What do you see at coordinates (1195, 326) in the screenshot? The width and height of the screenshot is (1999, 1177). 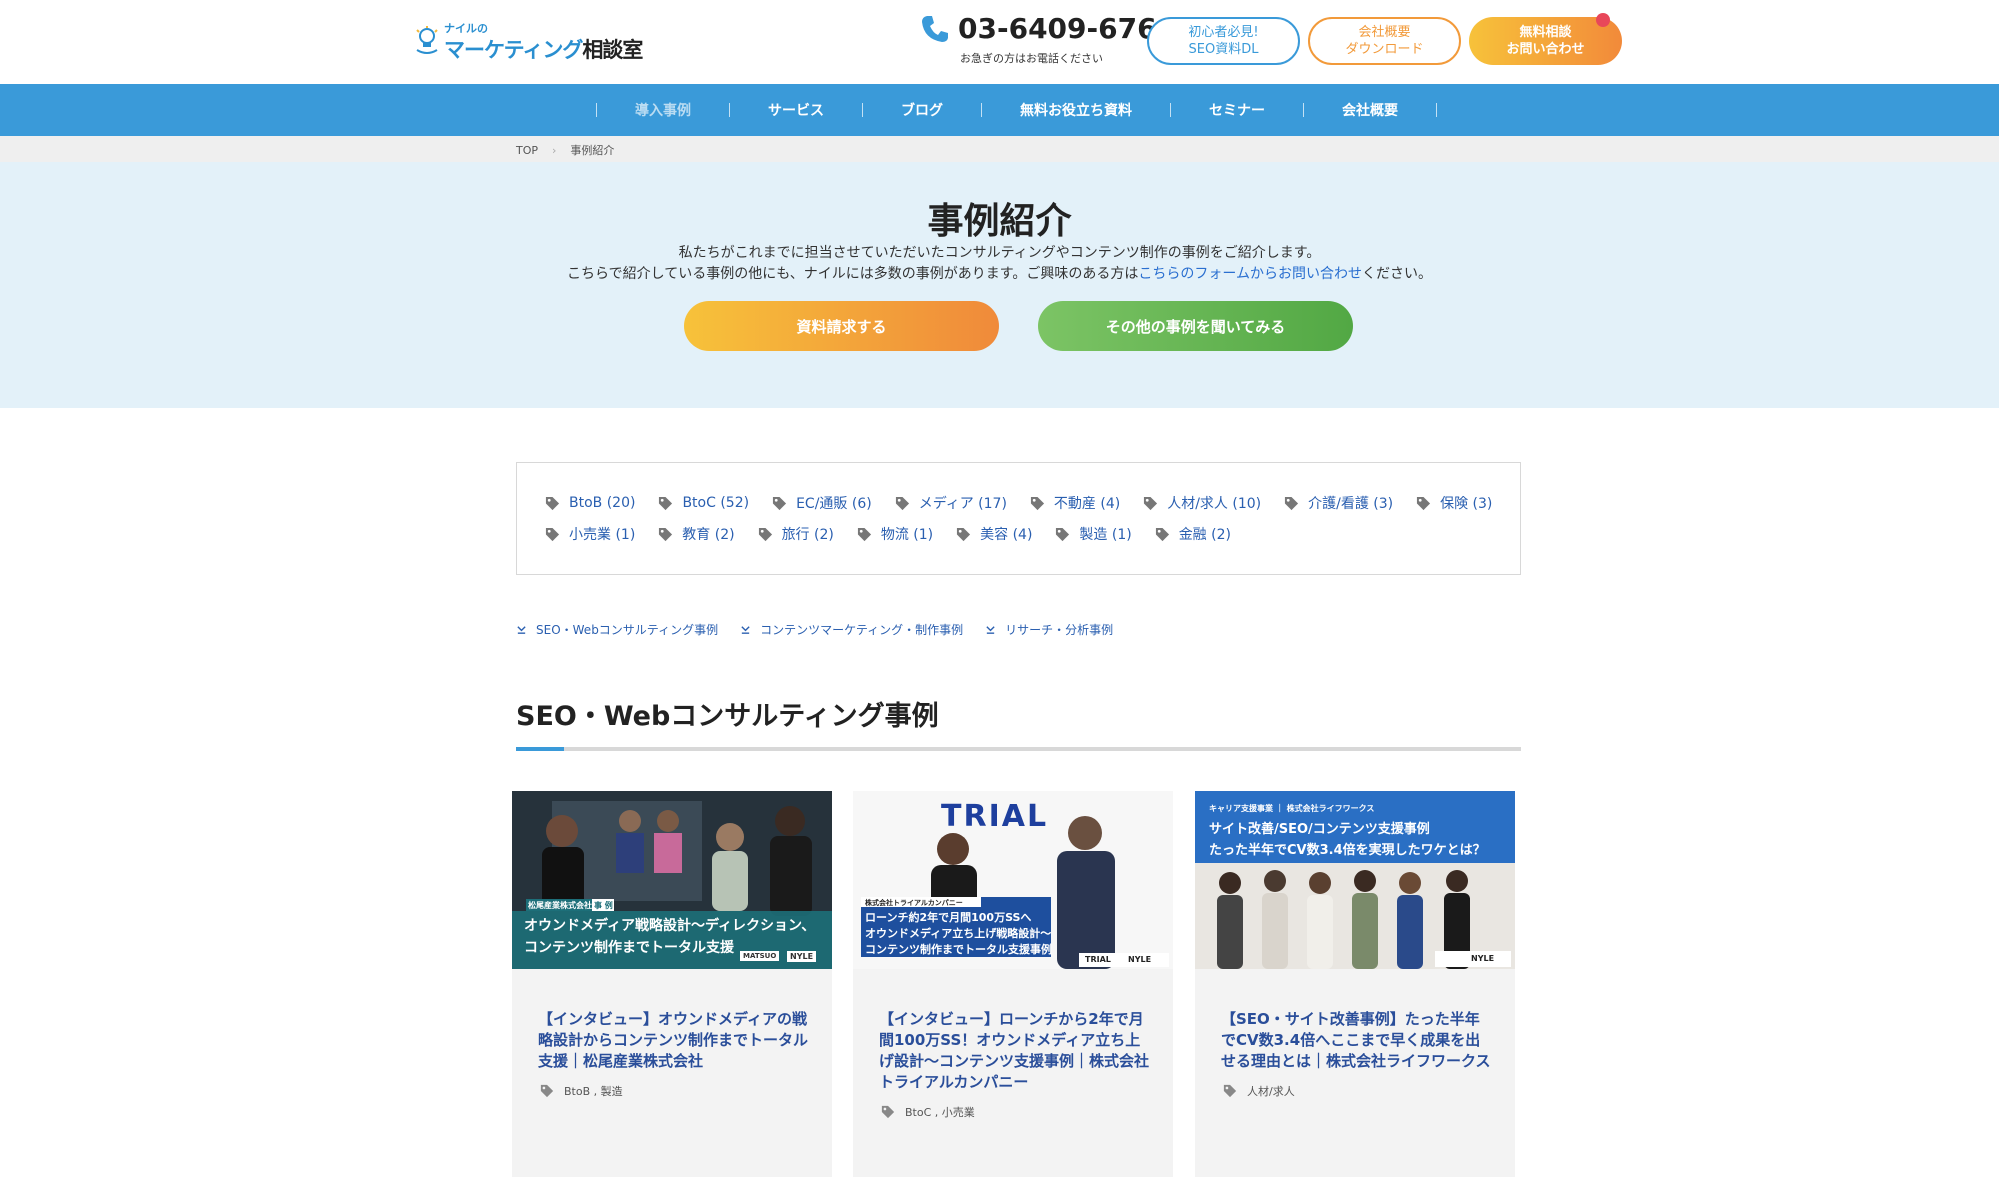 I see `ask-more-cases-button: その他の事例を聞いてみる` at bounding box center [1195, 326].